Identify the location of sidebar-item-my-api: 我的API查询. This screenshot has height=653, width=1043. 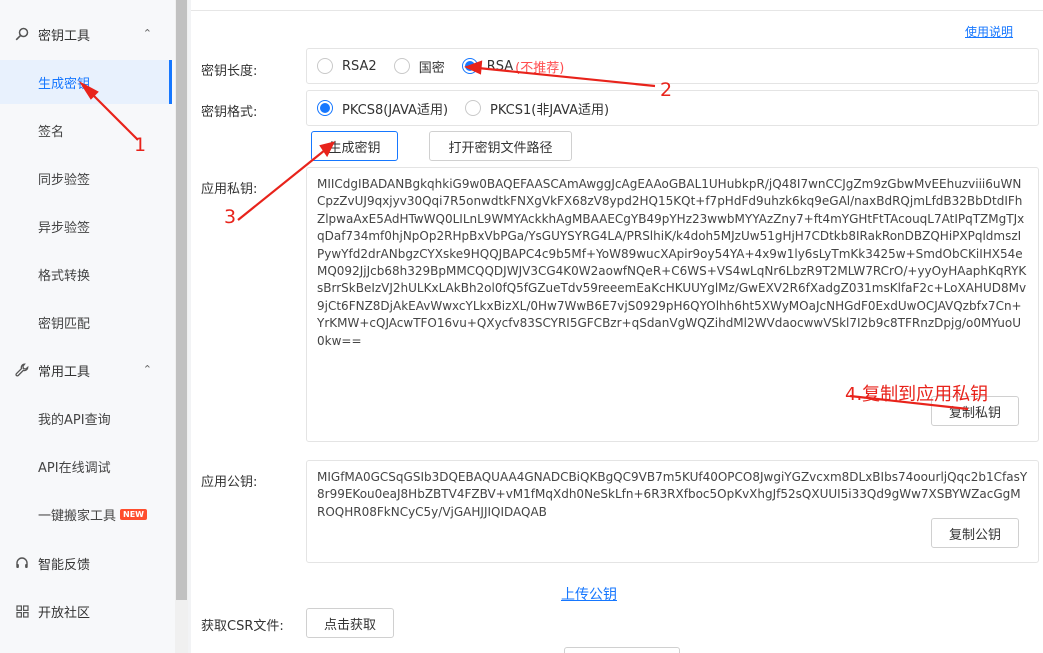
(86, 418).